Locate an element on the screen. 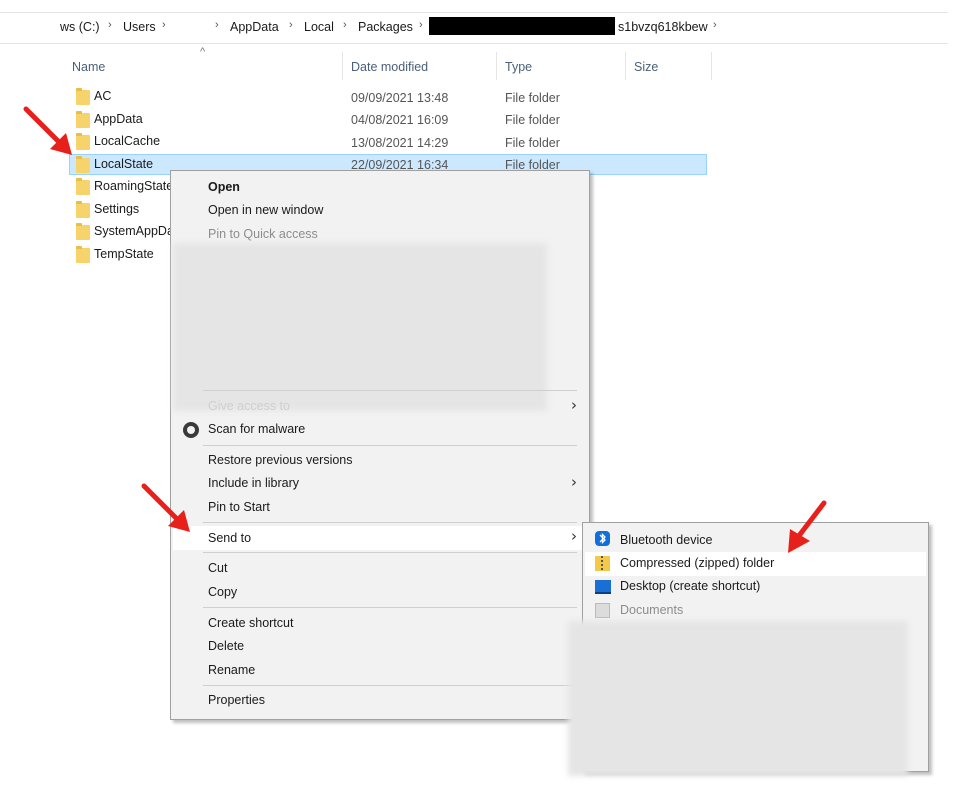 This screenshot has height=796, width=968. menu-item-open: Open is located at coordinates (224, 187).